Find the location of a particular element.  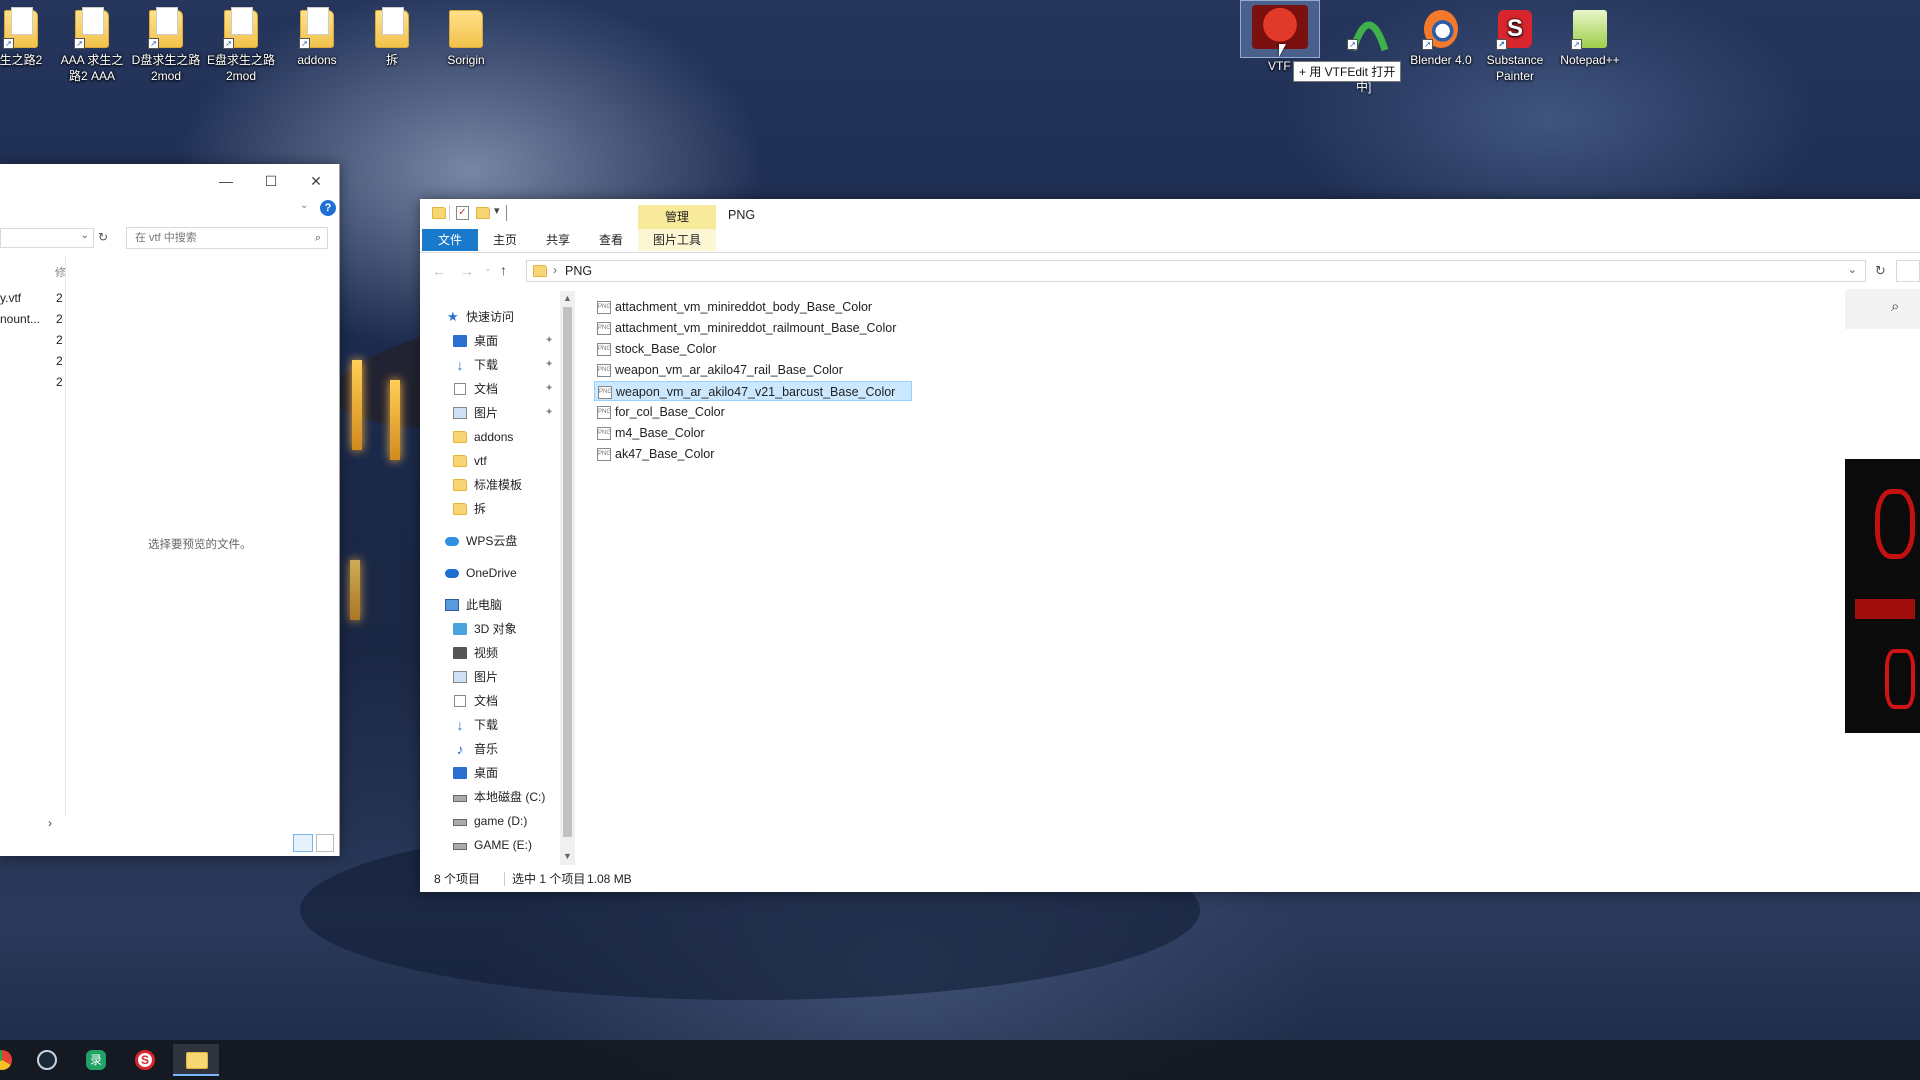

nav-item-this-pc: 此电脑 is located at coordinates (488, 605).